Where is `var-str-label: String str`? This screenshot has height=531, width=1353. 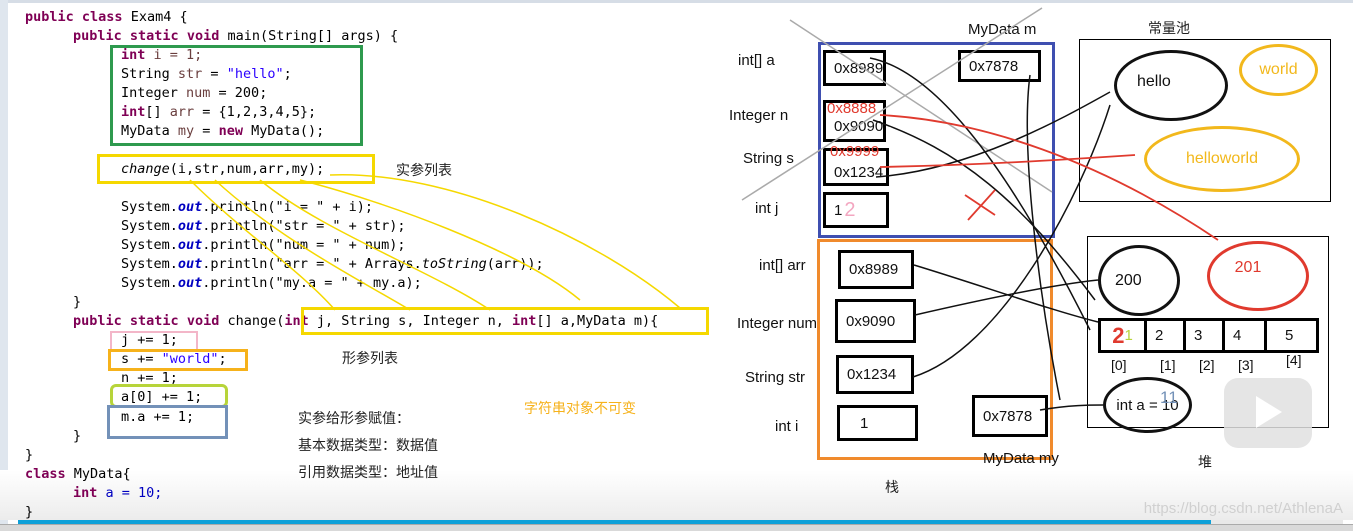 var-str-label: String str is located at coordinates (775, 377).